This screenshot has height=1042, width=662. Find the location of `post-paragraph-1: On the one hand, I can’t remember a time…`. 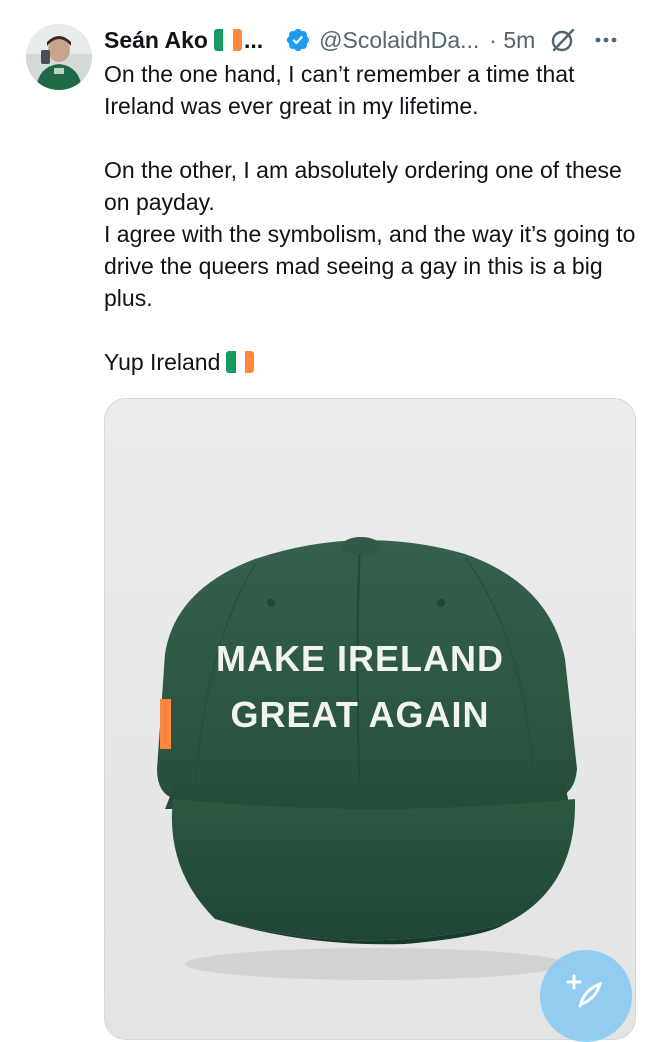

post-paragraph-1: On the one hand, I can’t remember a time… is located at coordinates (339, 90).